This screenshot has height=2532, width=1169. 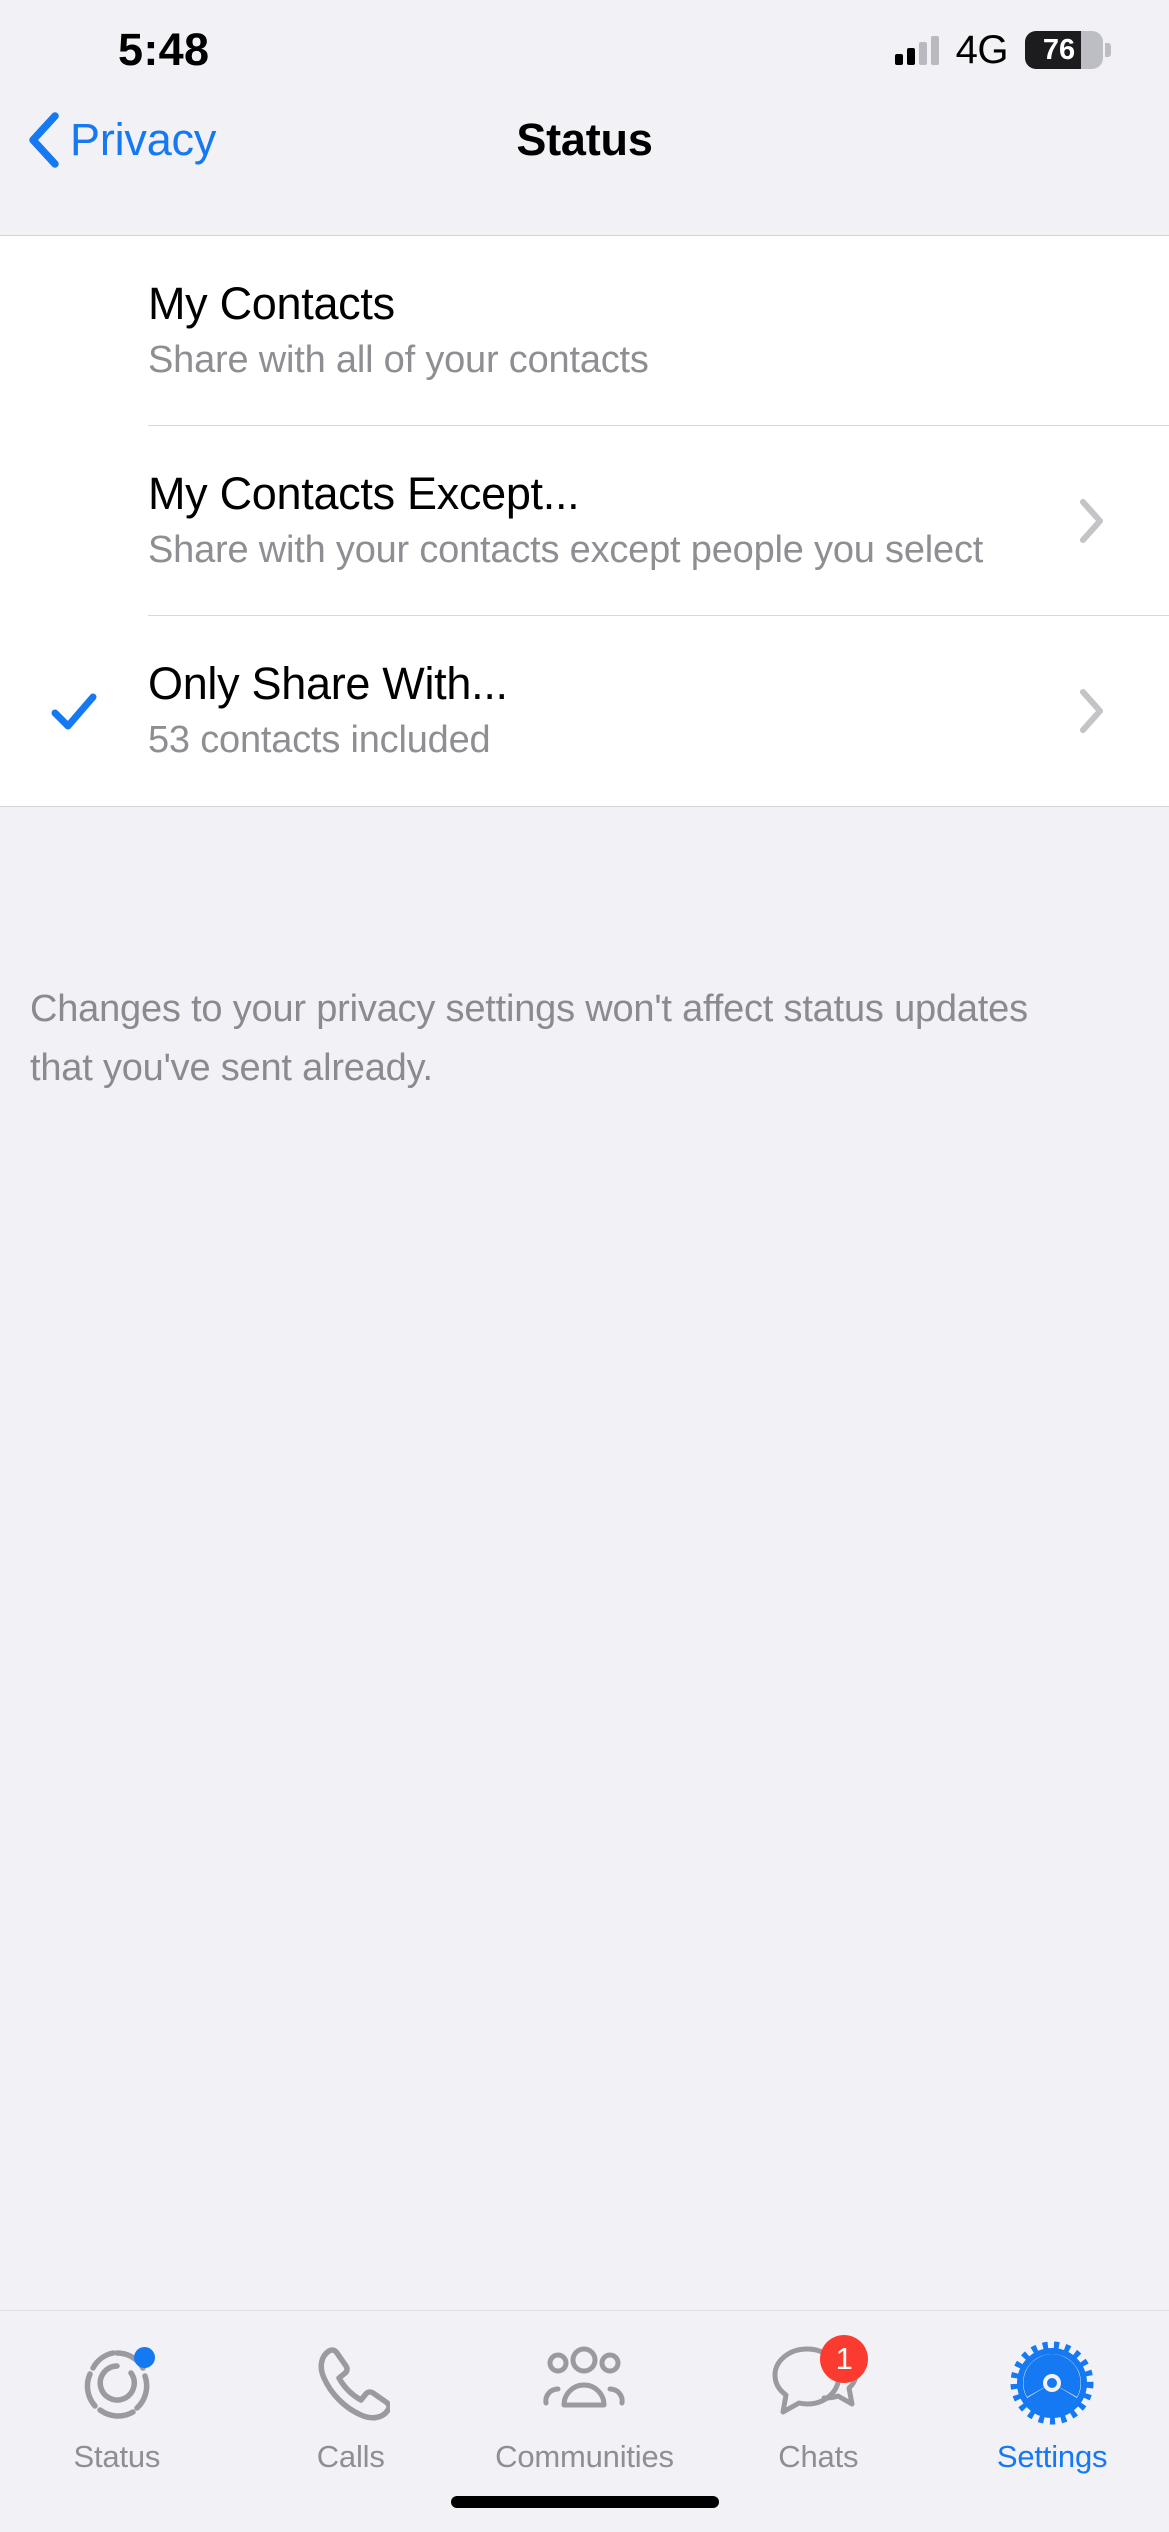 I want to click on status-bar-indicators: 4G 76, so click(x=1002, y=50).